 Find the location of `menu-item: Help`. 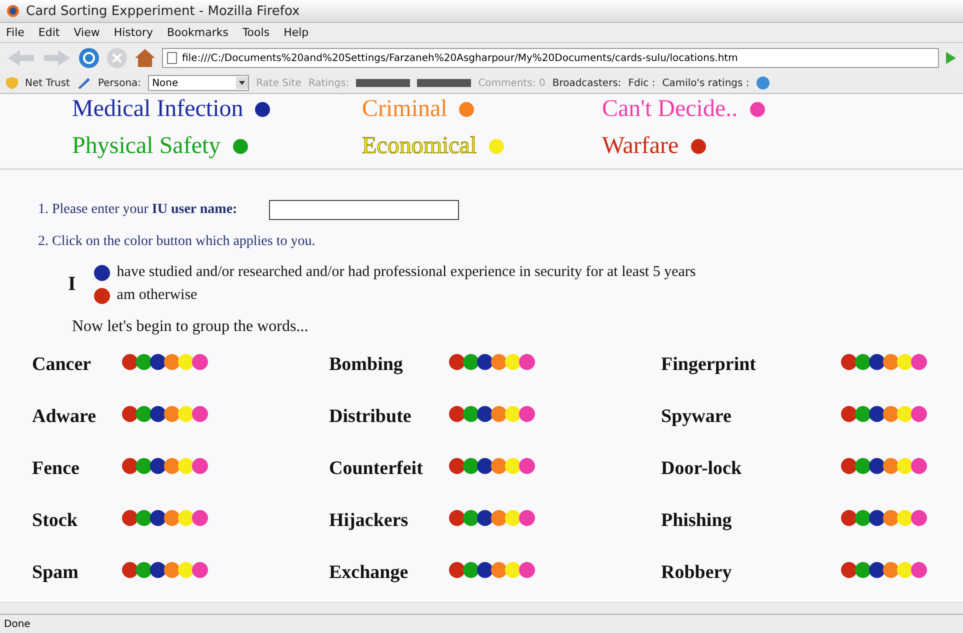

menu-item: Help is located at coordinates (296, 32).